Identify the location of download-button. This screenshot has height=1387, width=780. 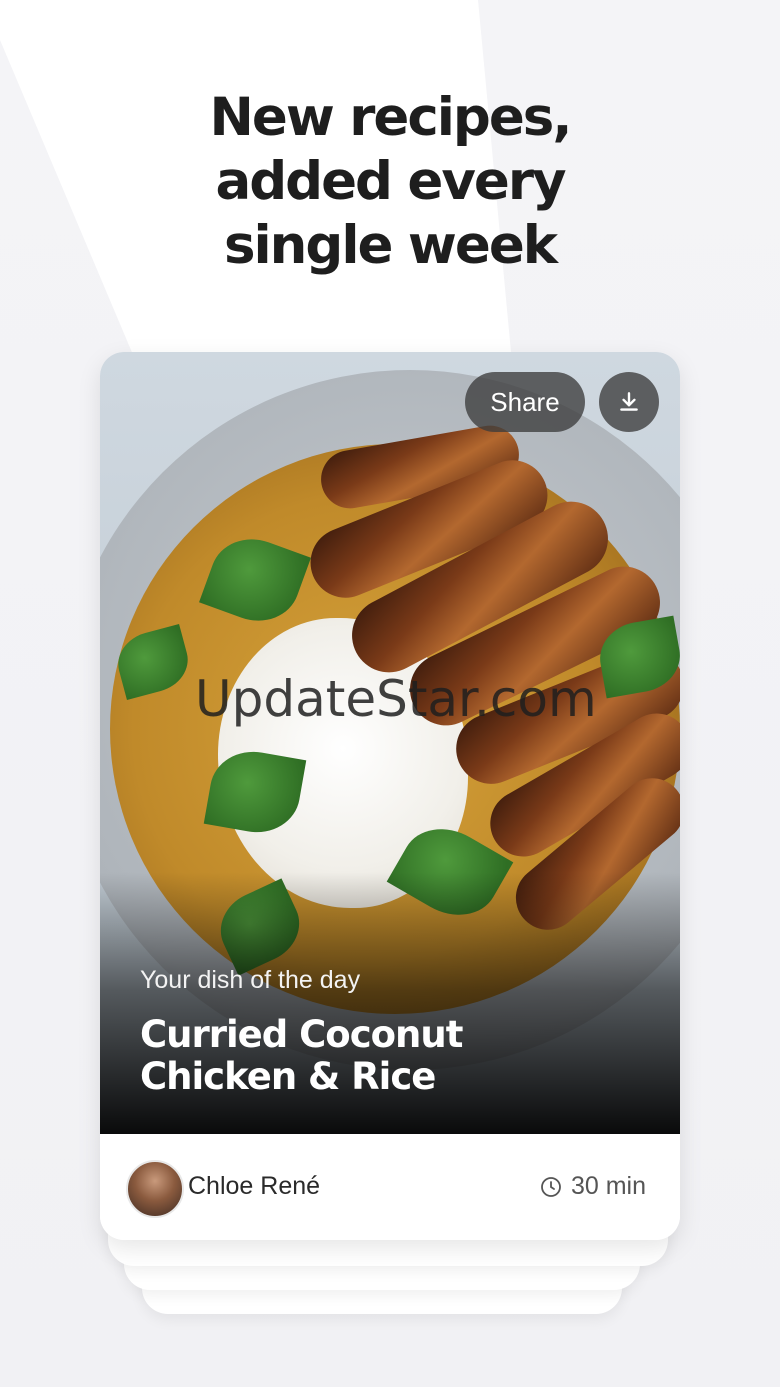
(629, 402).